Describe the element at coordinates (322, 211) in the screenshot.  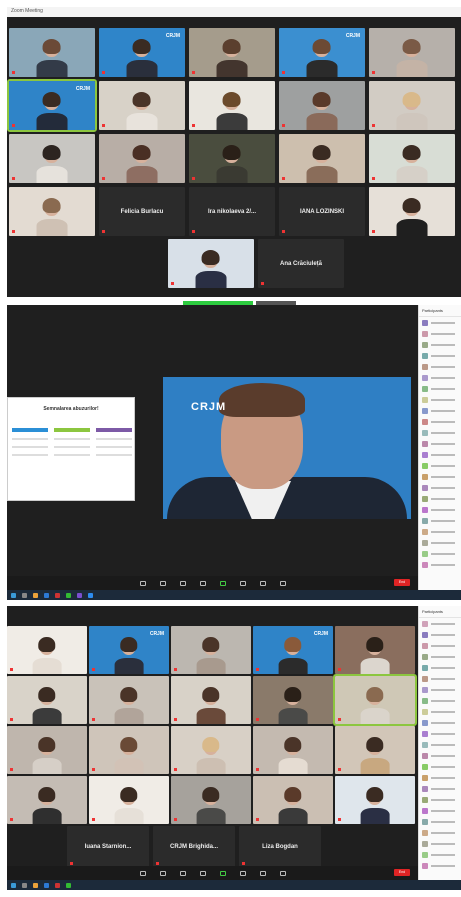
I see `participant-video-tile: IANA LOZINSKI` at that location.